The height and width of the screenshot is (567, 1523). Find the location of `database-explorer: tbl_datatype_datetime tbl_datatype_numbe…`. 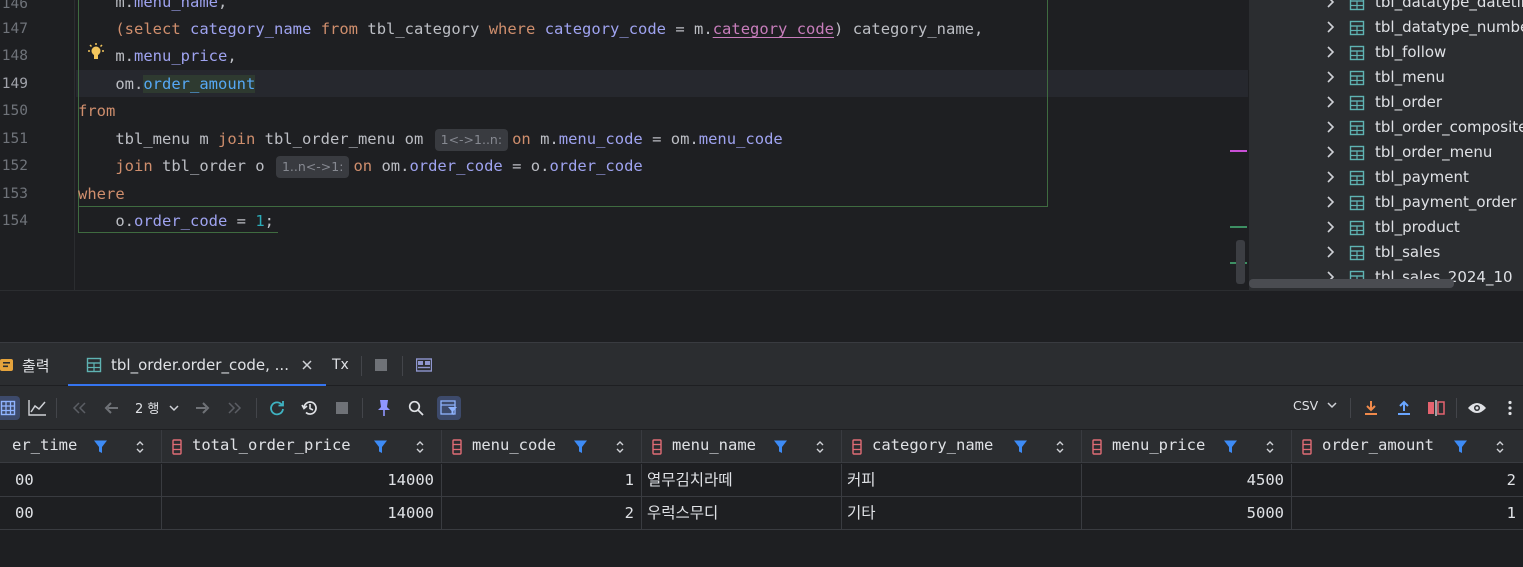

database-explorer: tbl_datatype_datetime tbl_datatype_numbe… is located at coordinates (1385, 145).